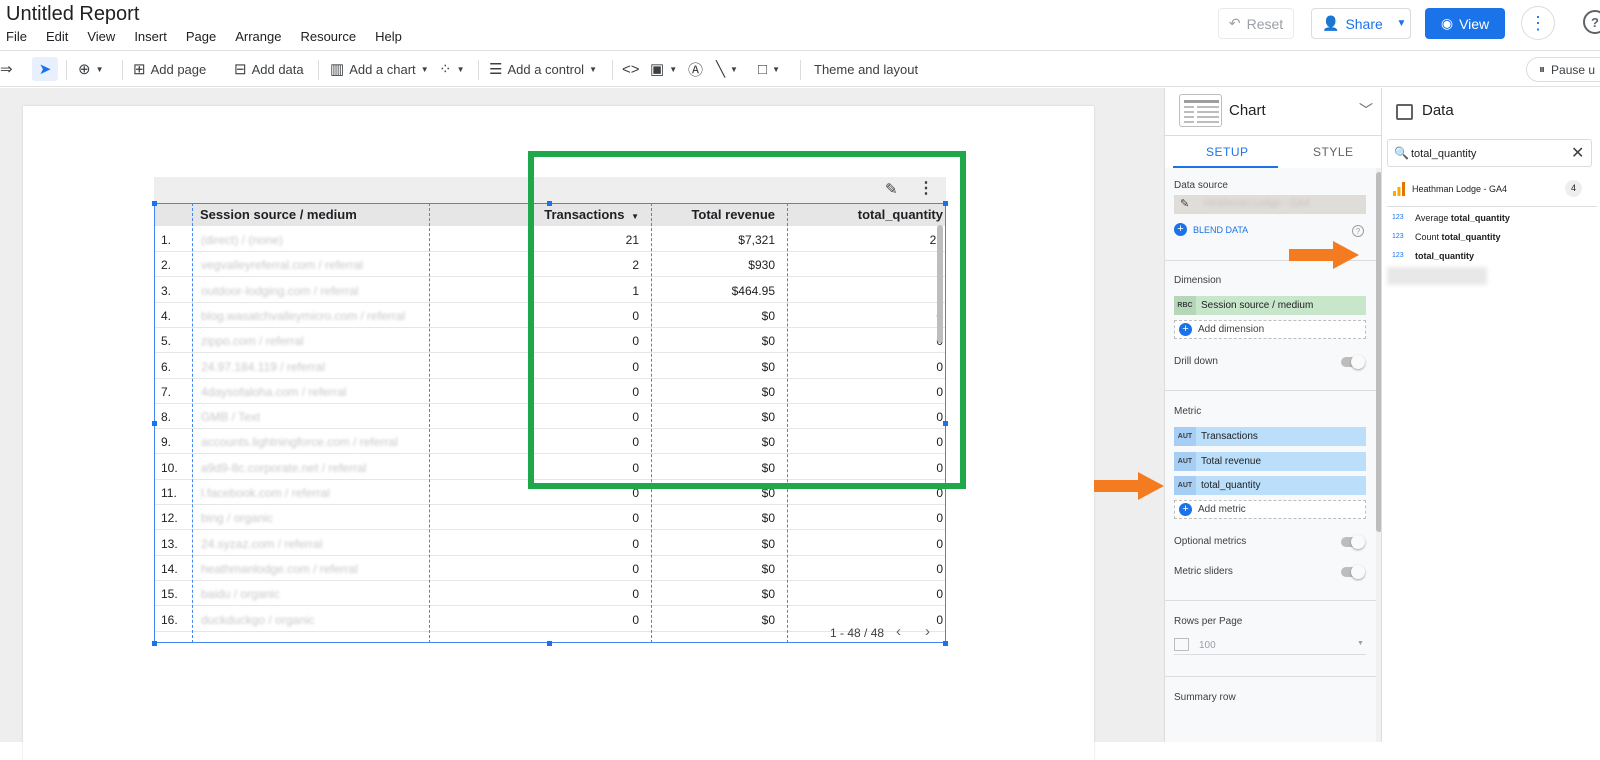 This screenshot has height=760, width=1600. I want to click on add-dimension-button: + Add dimension, so click(1270, 329).